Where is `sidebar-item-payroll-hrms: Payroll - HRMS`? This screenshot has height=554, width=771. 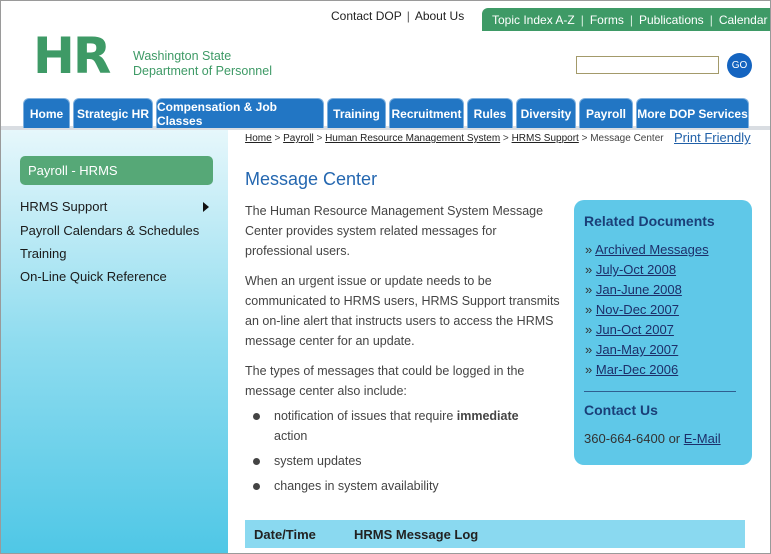
sidebar-item-payroll-hrms: Payroll - HRMS is located at coordinates (116, 170).